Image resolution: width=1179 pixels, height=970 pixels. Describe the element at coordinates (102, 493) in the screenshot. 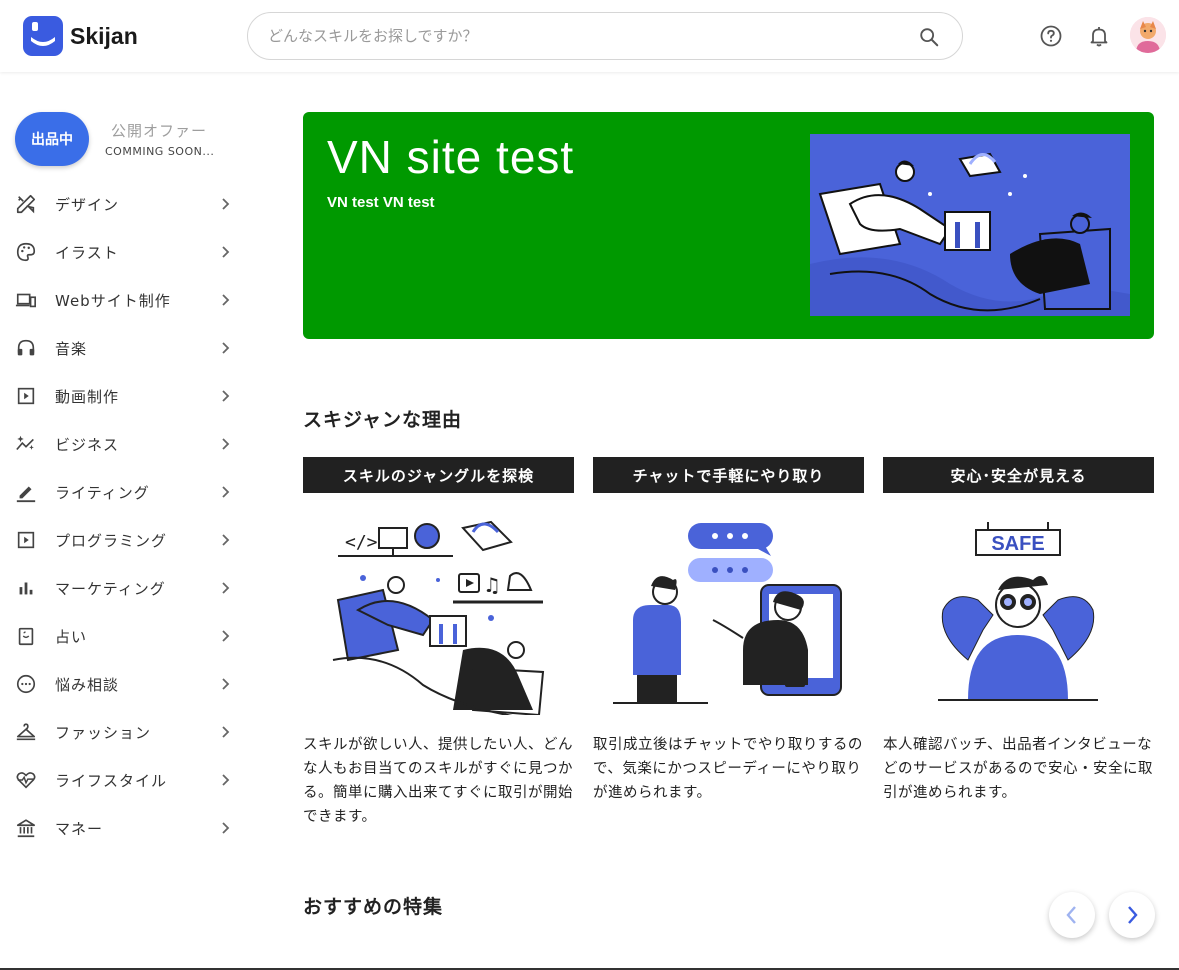

I see `sidebar-item-label: ライティング` at that location.